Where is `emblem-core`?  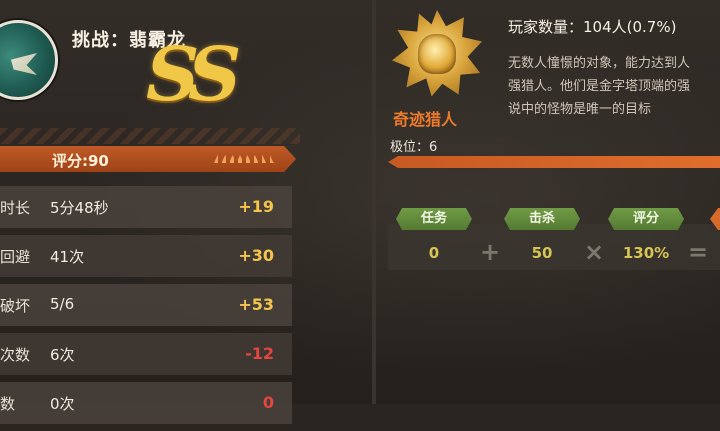 emblem-core is located at coordinates (437, 54).